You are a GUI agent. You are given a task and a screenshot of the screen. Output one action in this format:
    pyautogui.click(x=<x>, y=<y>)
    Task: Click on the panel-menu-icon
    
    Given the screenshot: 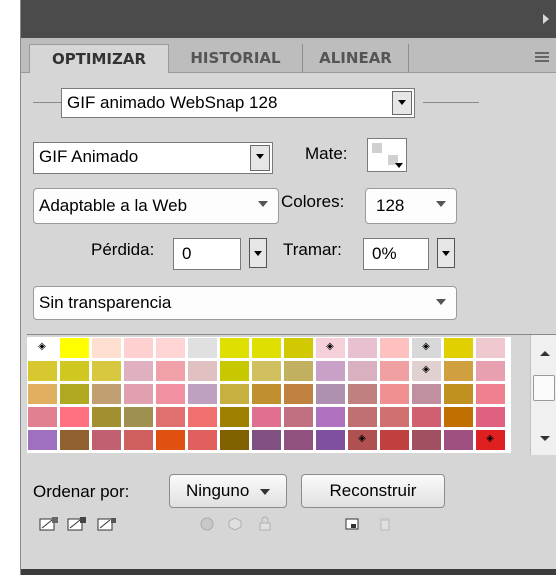 What is the action you would take?
    pyautogui.click(x=542, y=57)
    